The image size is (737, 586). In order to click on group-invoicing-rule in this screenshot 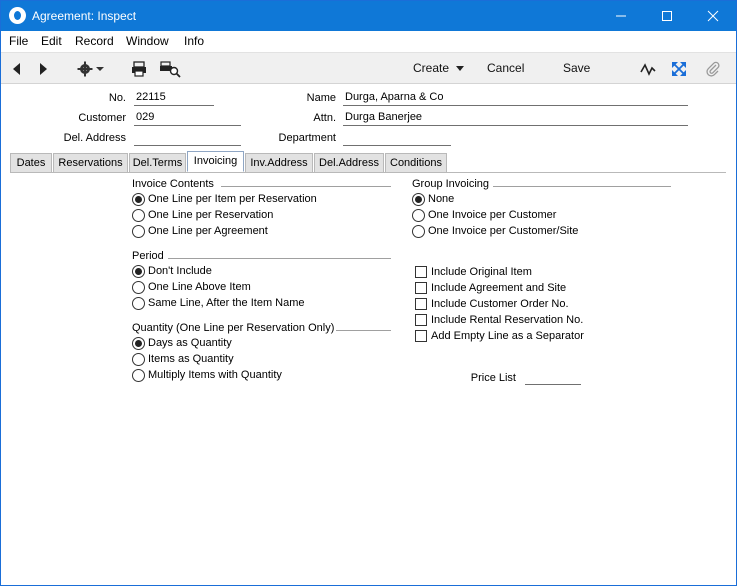, I will do `click(582, 186)`.